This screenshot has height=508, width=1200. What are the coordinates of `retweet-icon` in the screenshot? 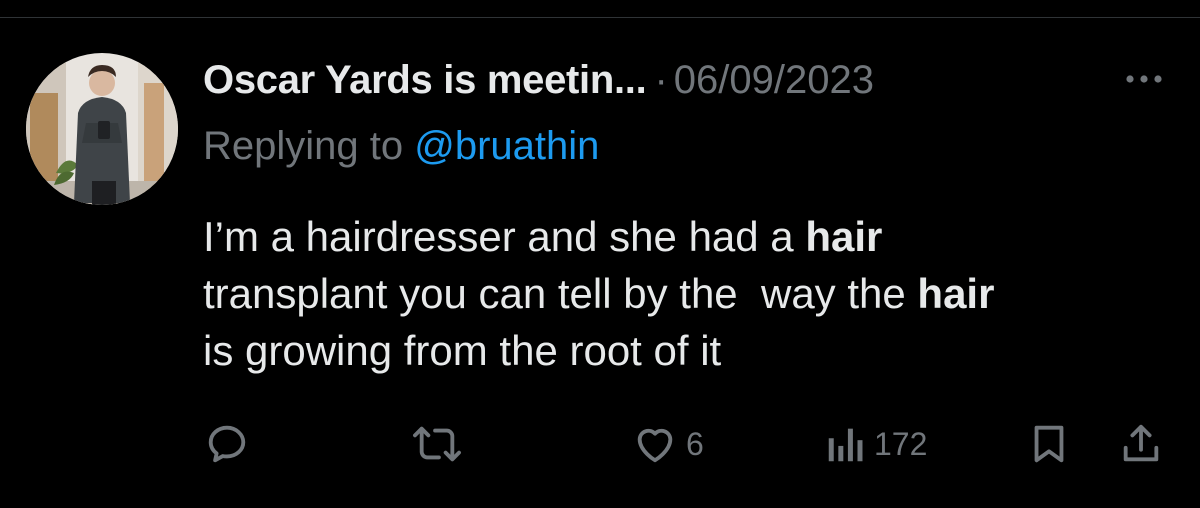 It's located at (437, 444).